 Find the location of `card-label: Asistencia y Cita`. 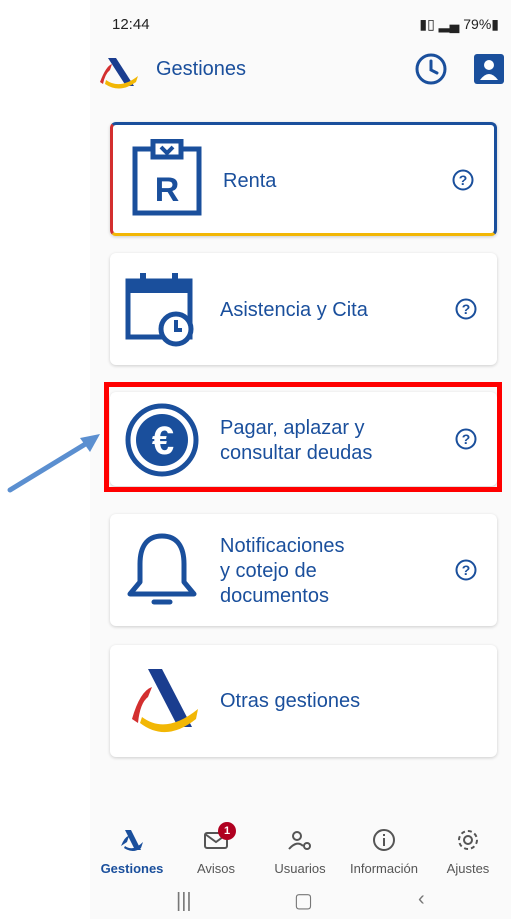

card-label: Asistencia y Cita is located at coordinates (294, 310).